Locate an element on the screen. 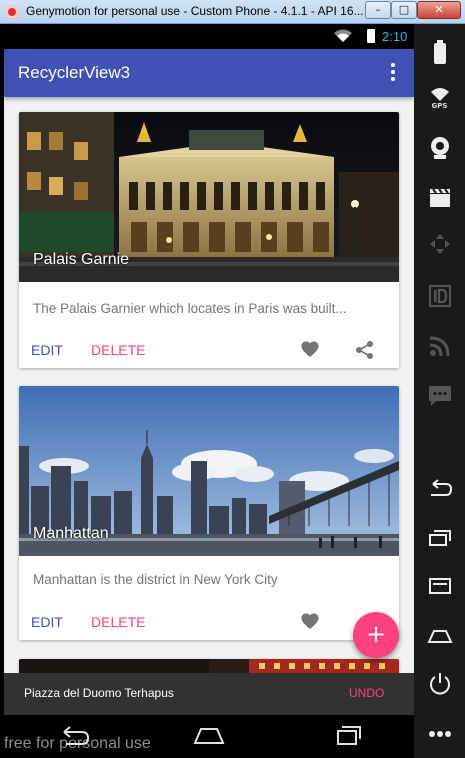 This screenshot has height=758, width=465. snackbar: Piazza del Duomo Terhapus UNDO is located at coordinates (209, 694).